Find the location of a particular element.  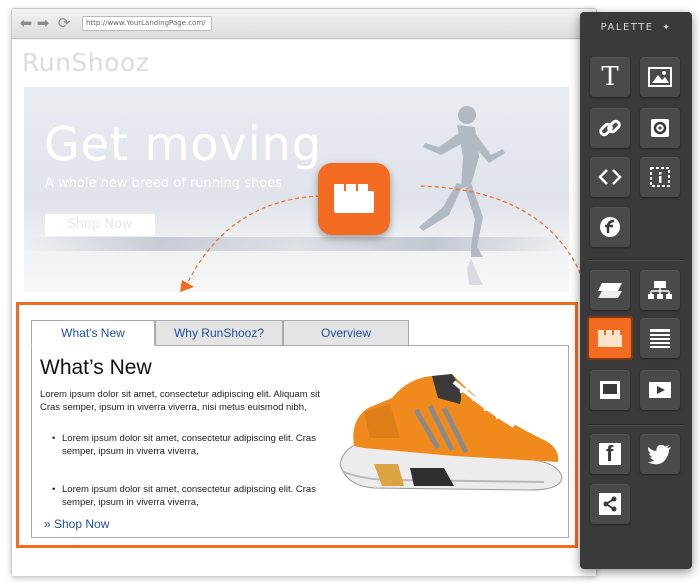

settings-tool-button is located at coordinates (660, 128).